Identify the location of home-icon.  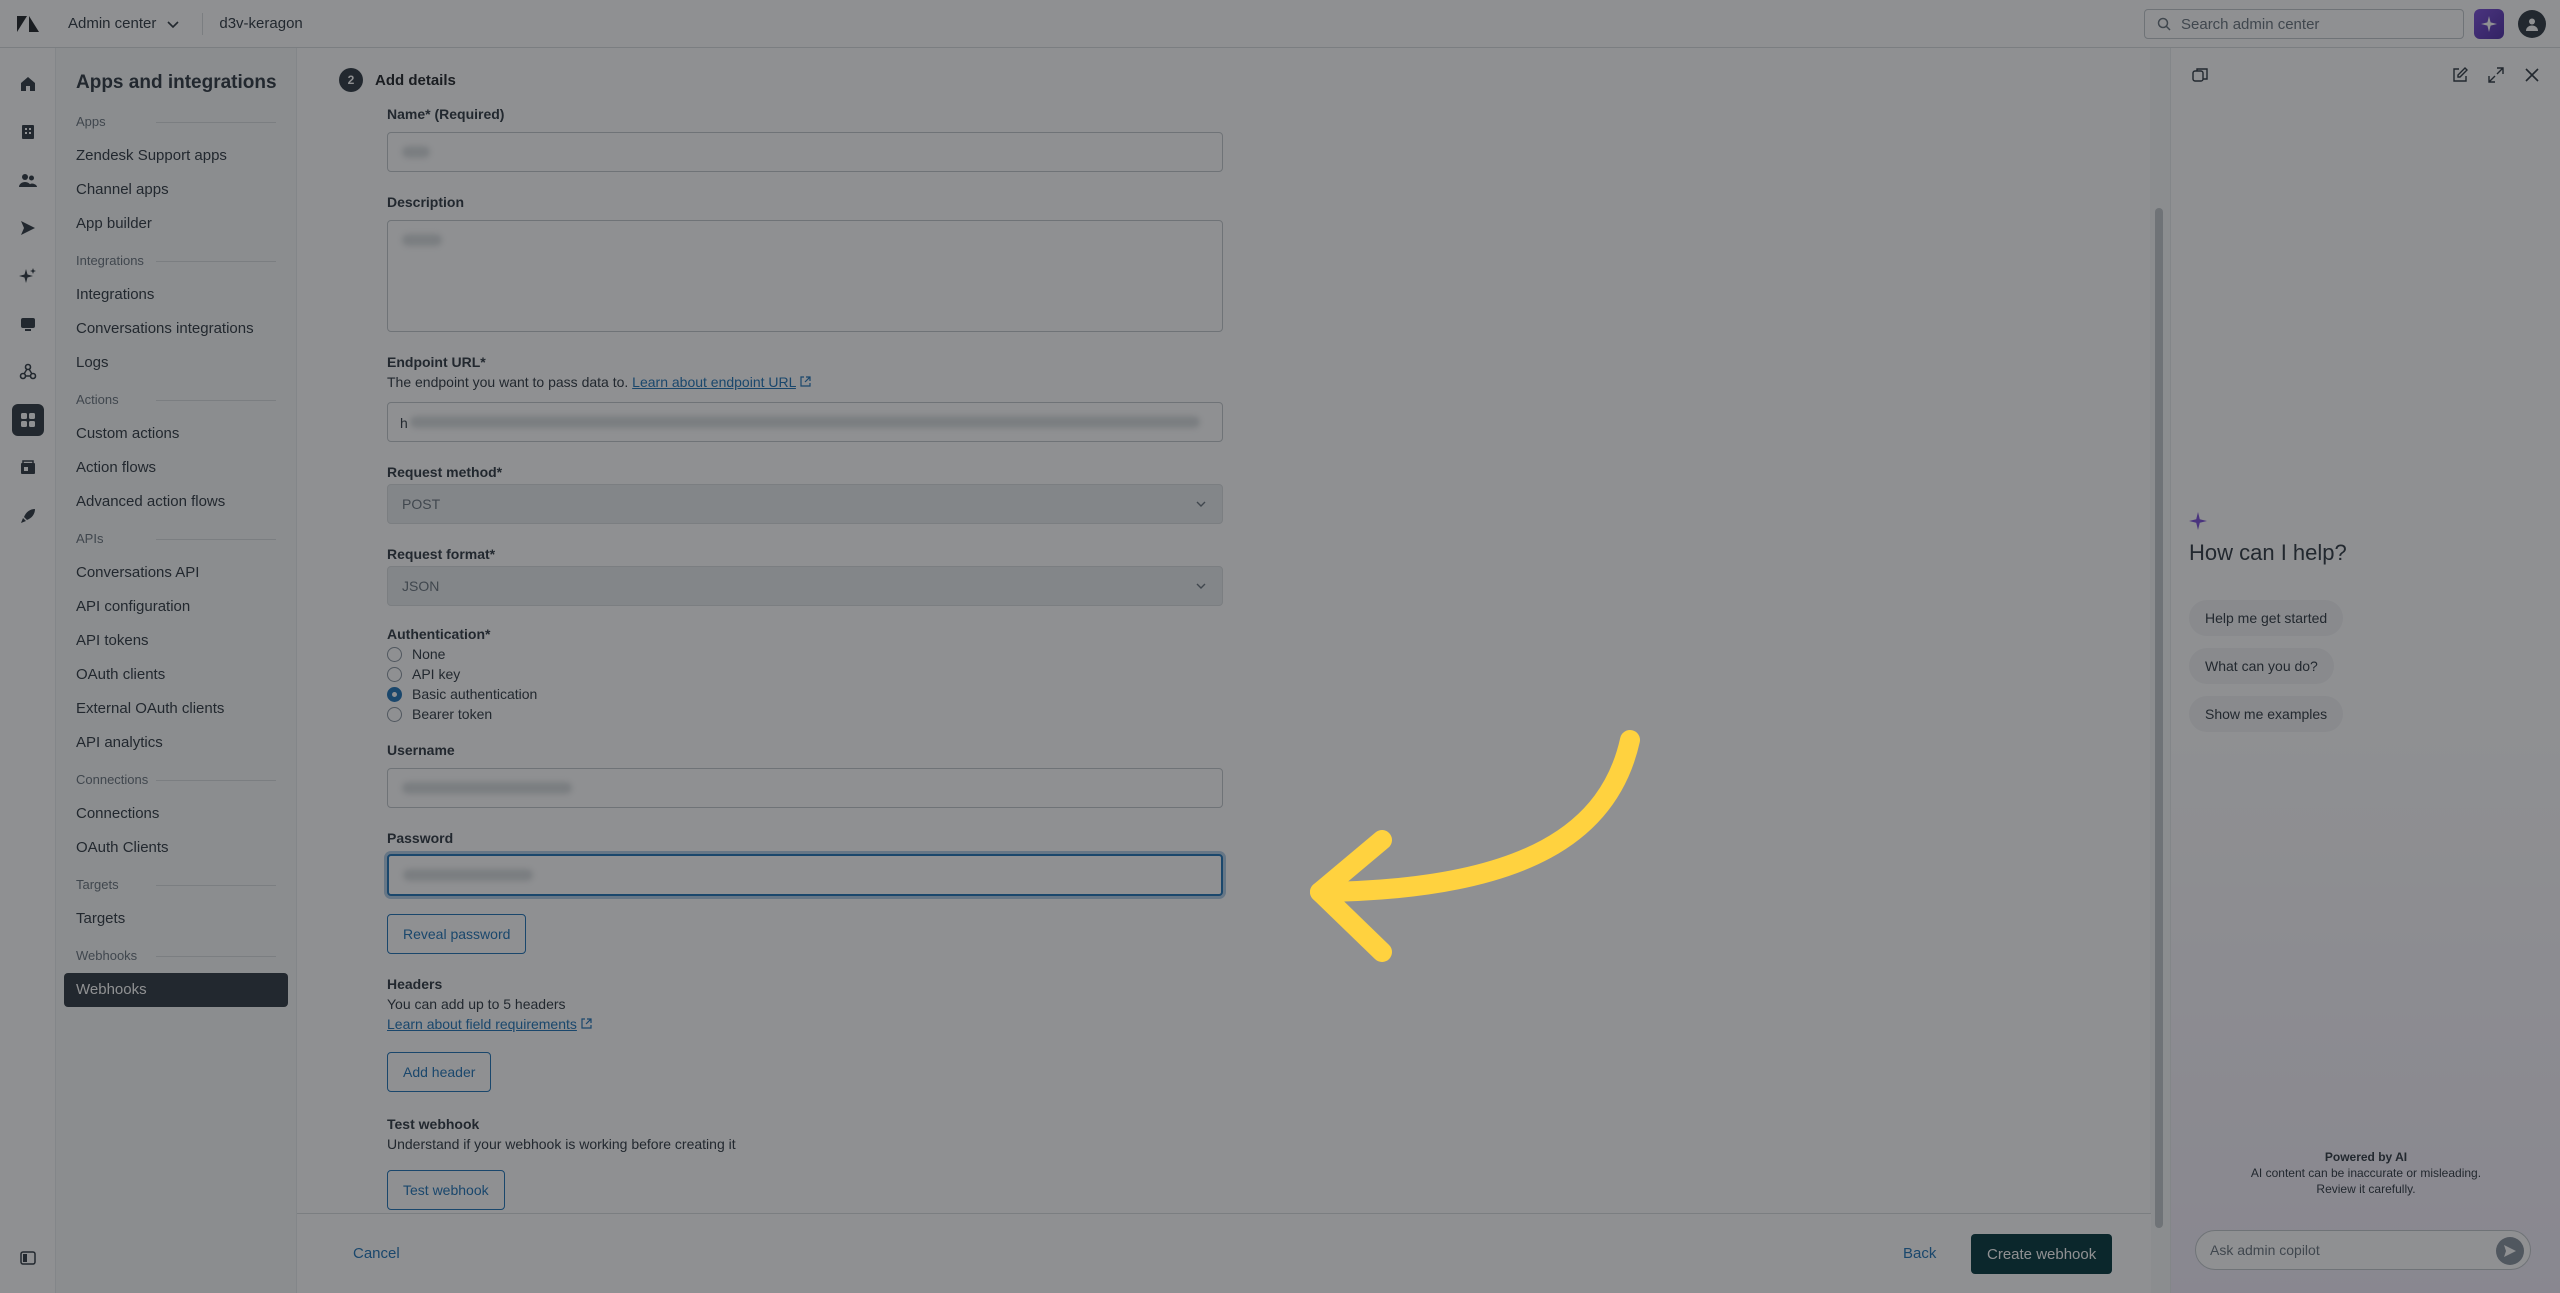
(28, 84).